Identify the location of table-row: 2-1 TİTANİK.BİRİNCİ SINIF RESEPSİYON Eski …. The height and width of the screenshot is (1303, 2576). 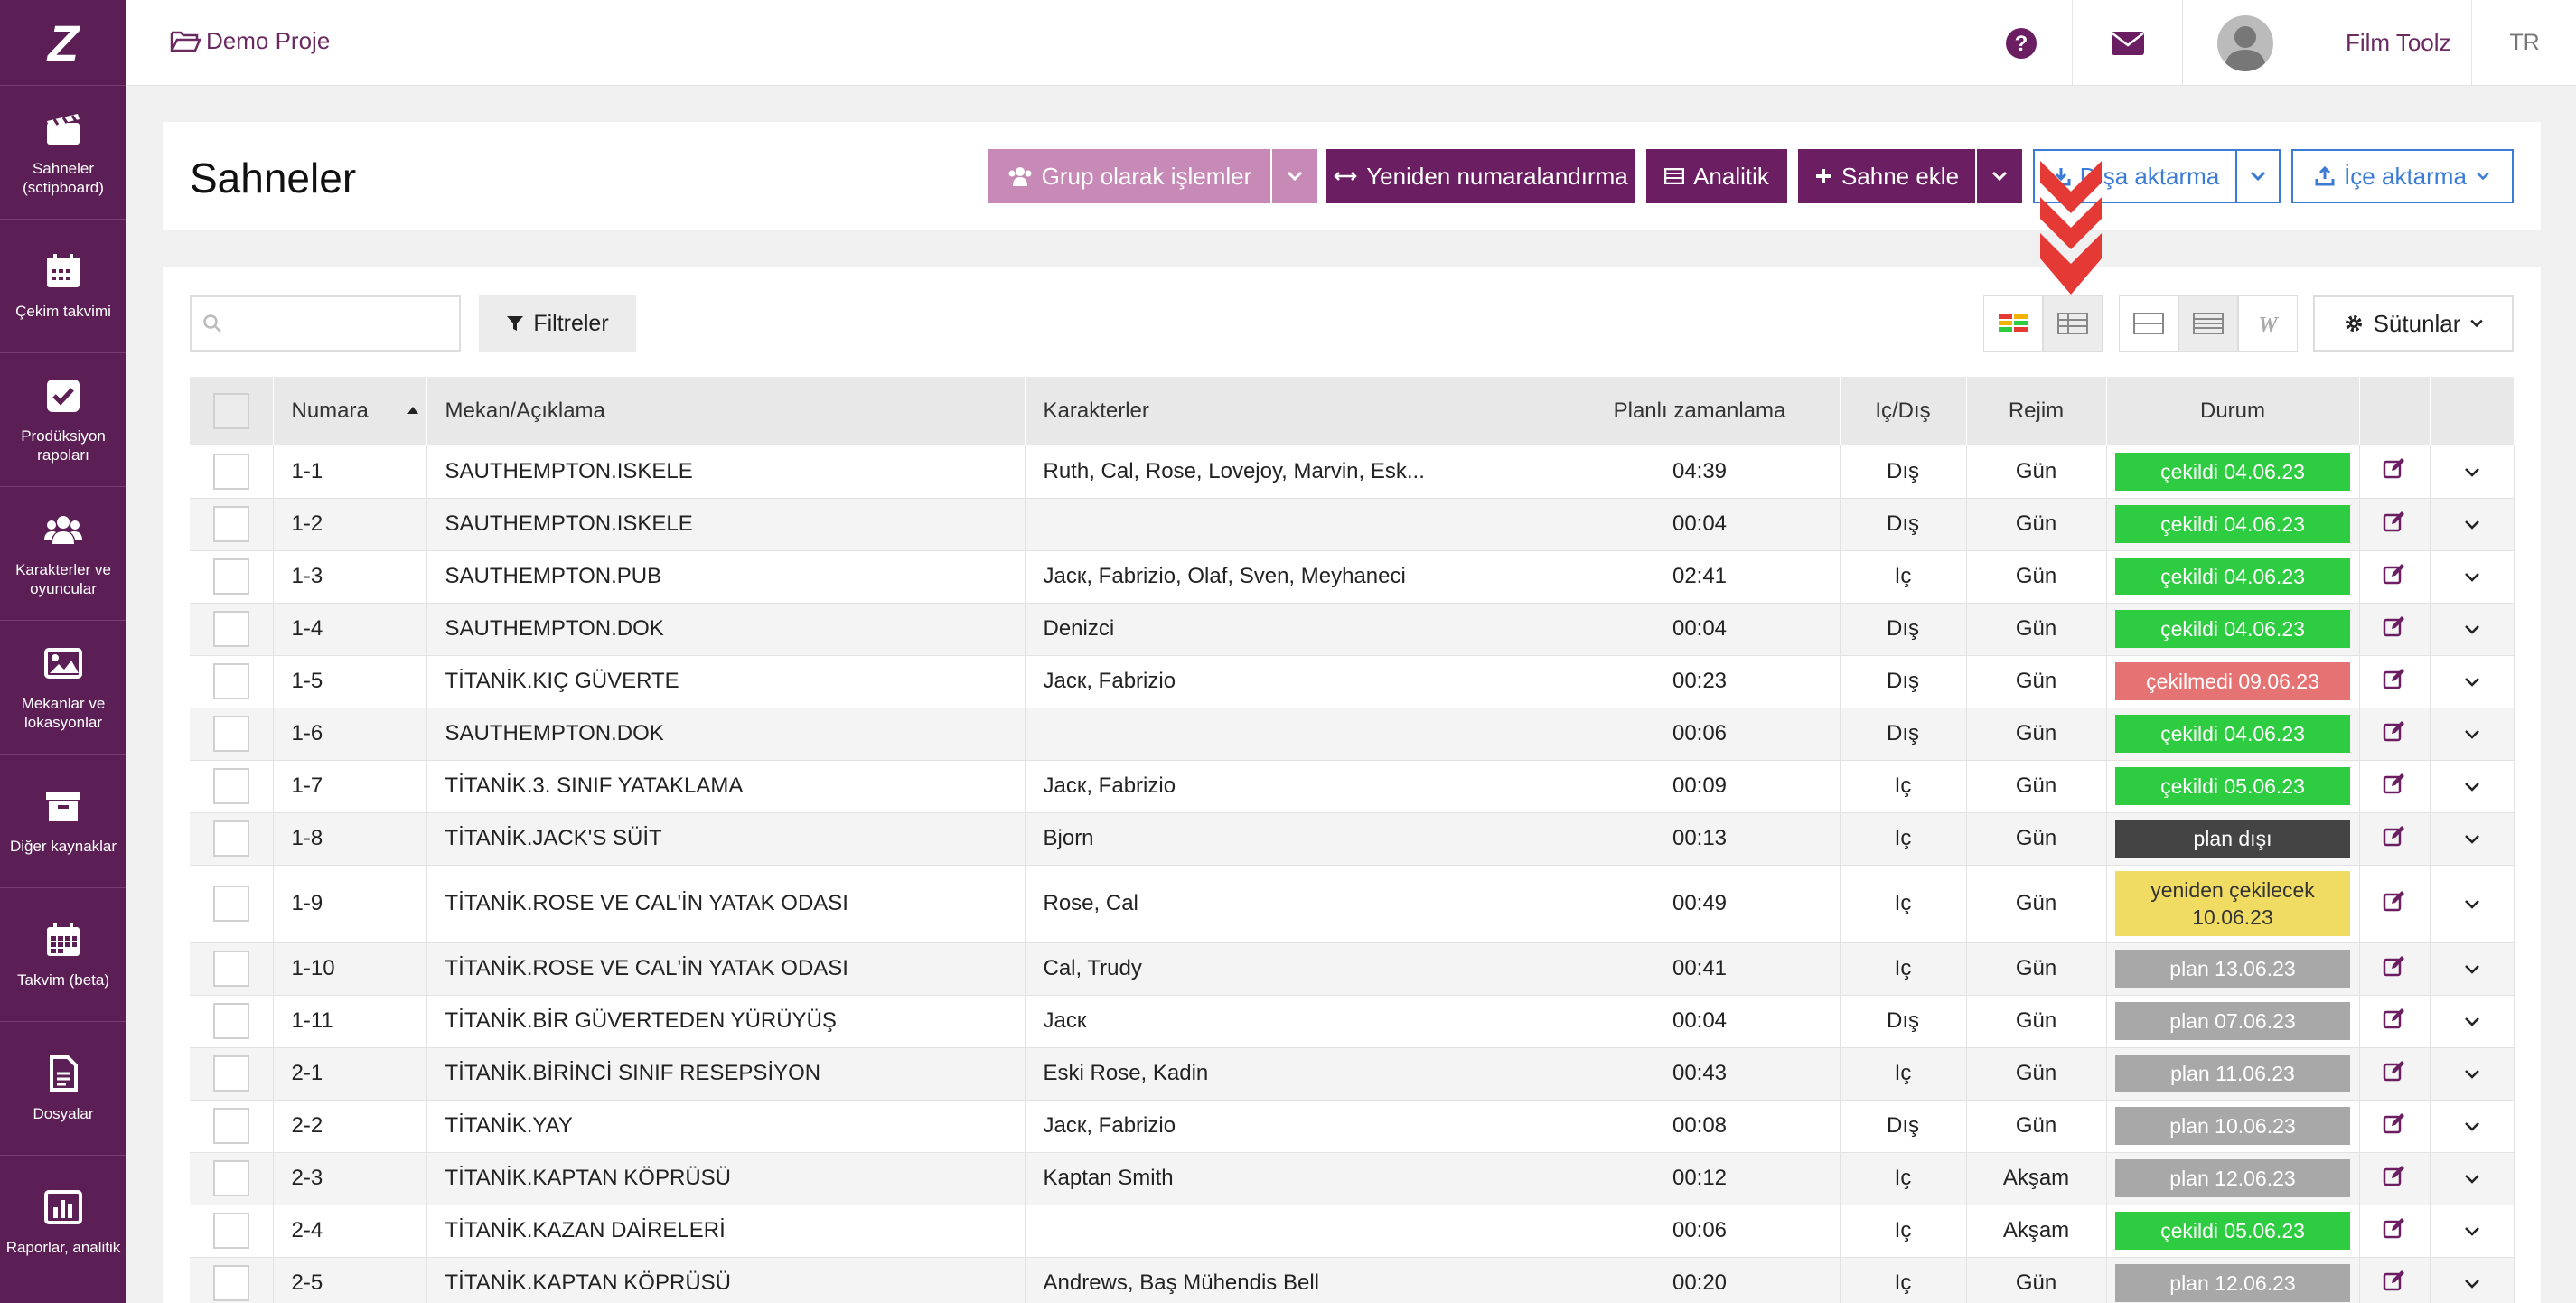
(1352, 1074).